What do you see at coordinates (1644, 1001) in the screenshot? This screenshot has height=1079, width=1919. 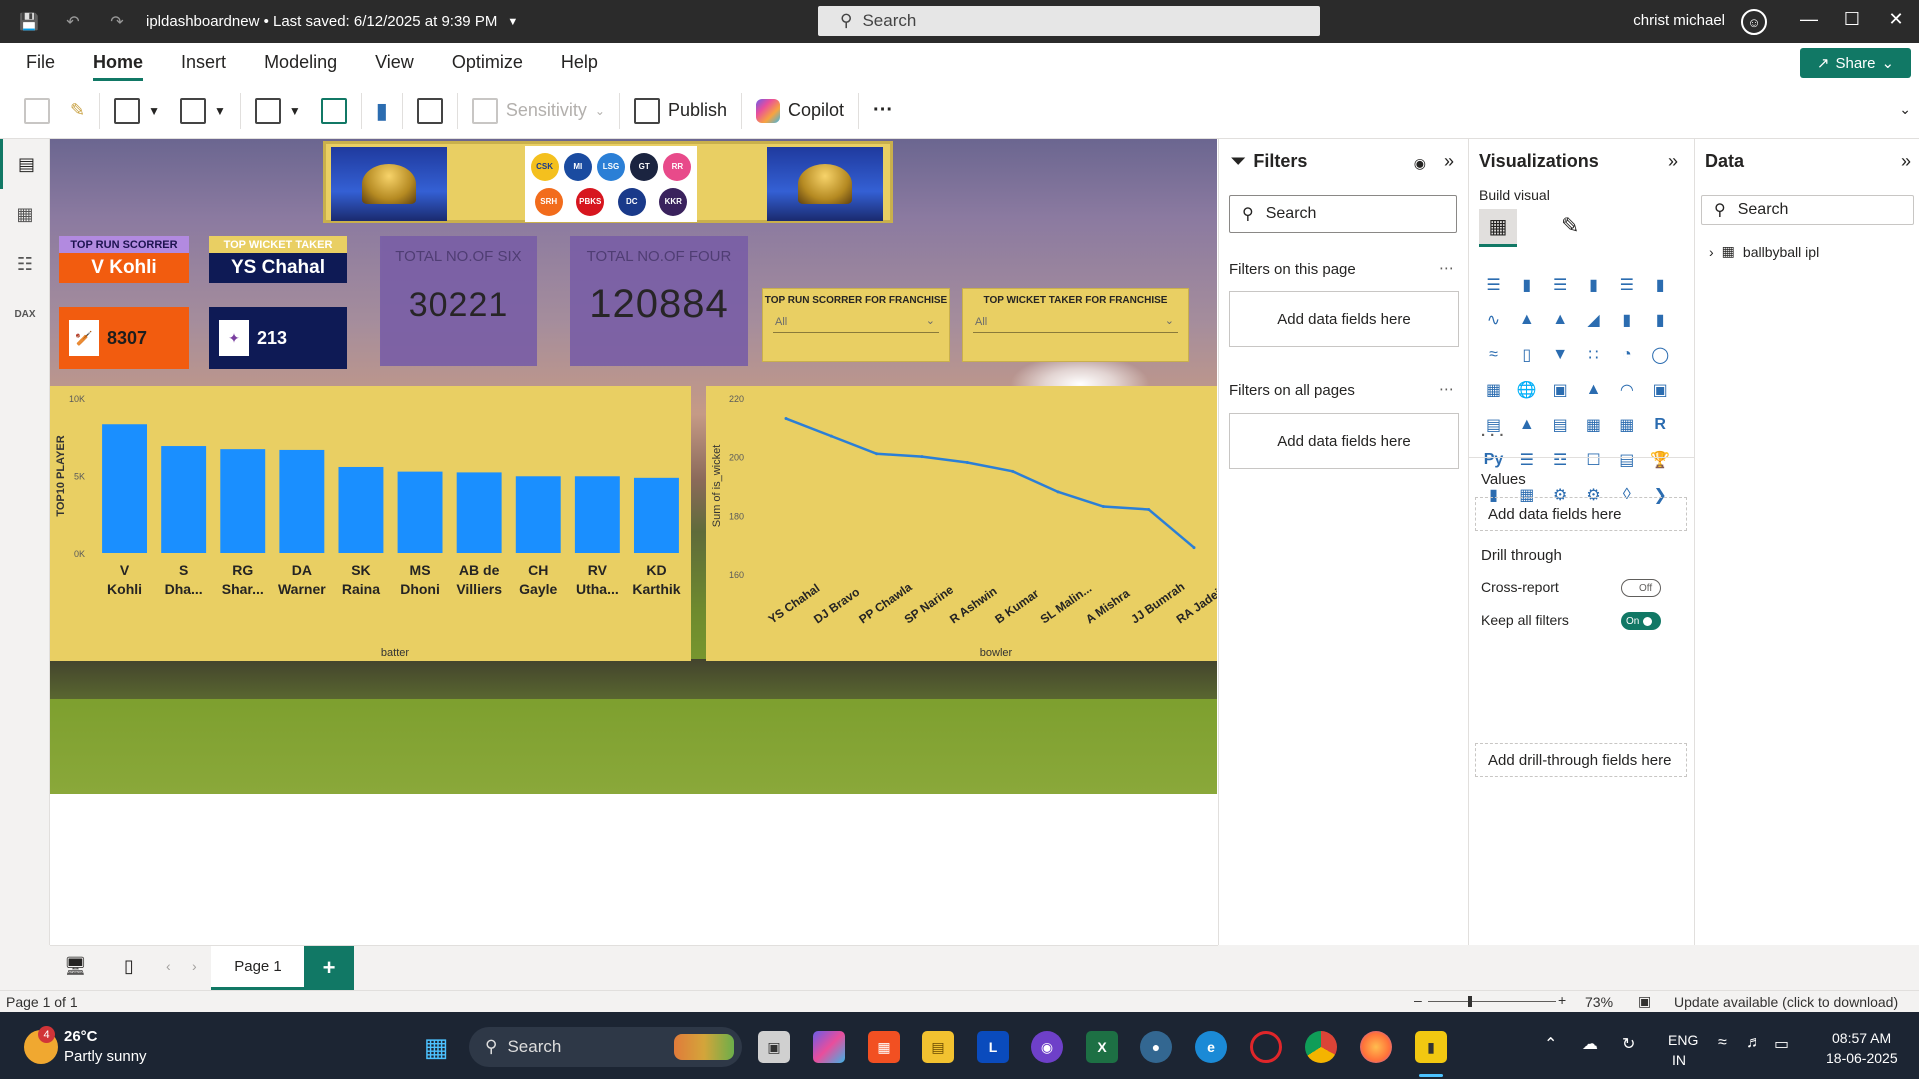 I see `fit-page-icon: ▣` at bounding box center [1644, 1001].